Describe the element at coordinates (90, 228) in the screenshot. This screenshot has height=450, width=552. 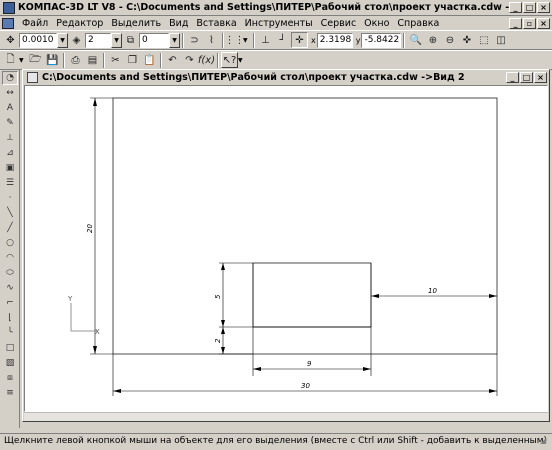
I see `dimension-20-label: 20` at that location.